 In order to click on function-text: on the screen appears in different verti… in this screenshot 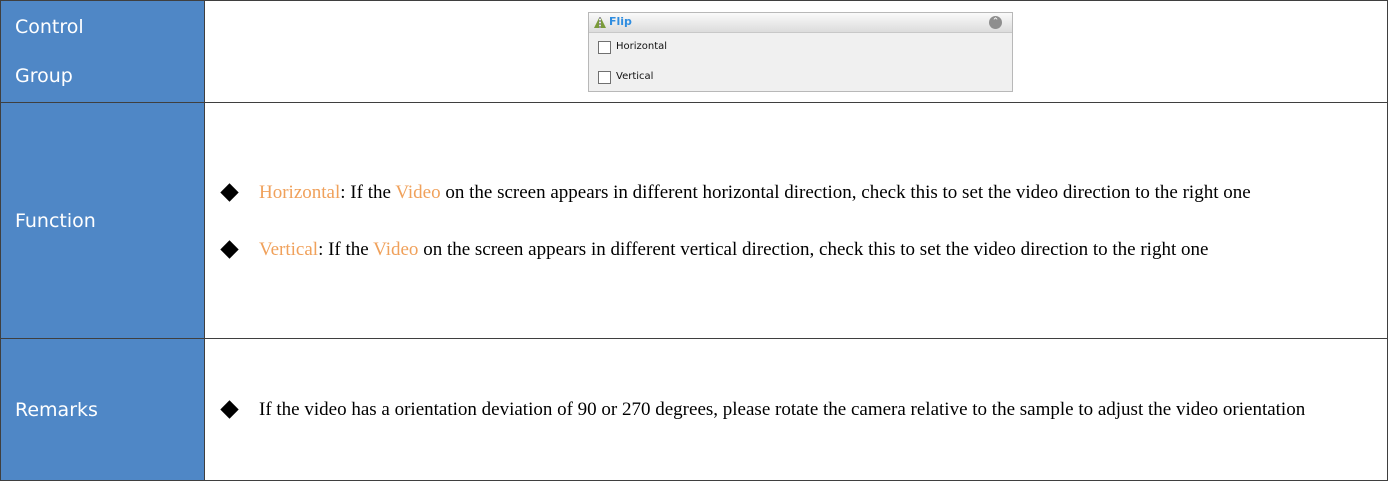, I will do `click(813, 249)`.